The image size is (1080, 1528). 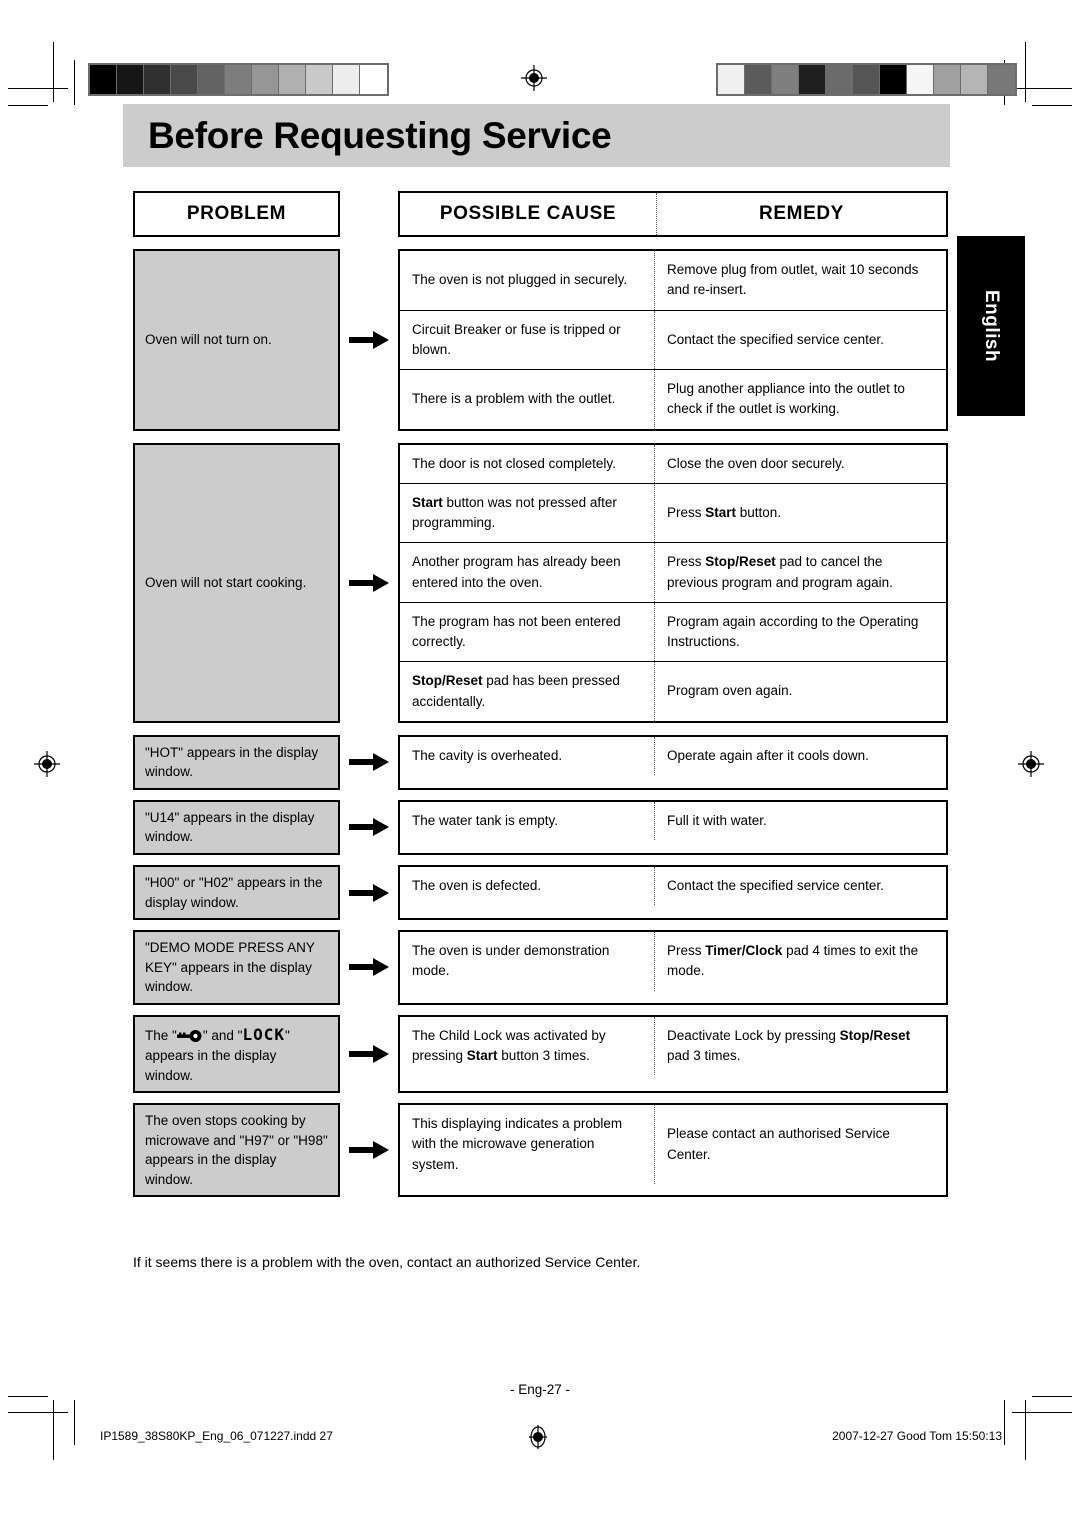 I want to click on crop-mark-bl-h, so click(x=38, y=1412).